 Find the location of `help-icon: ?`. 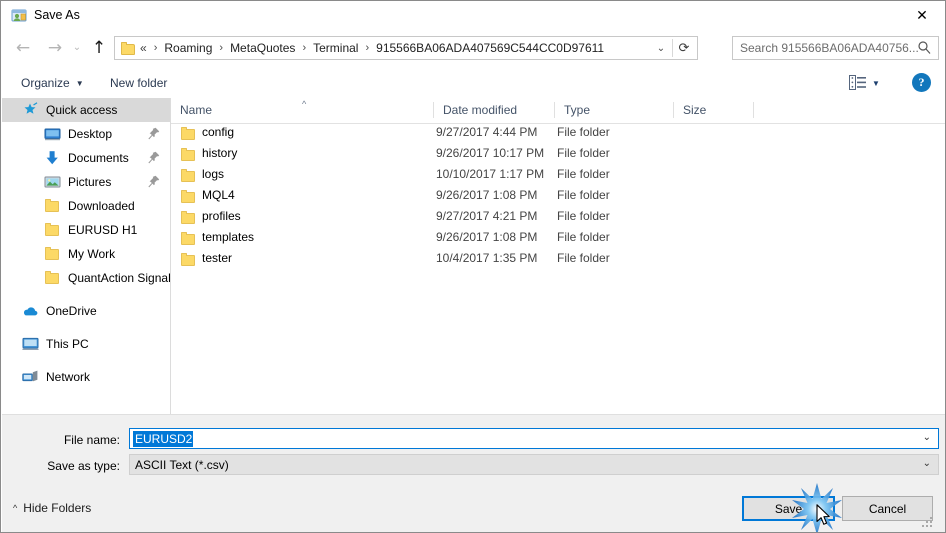

help-icon: ? is located at coordinates (921, 82).